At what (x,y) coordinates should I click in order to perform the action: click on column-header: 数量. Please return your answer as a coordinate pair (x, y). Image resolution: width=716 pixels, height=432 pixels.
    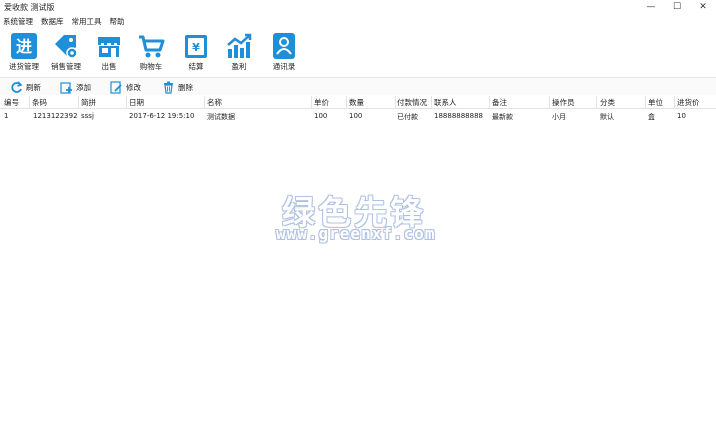
    Looking at the image, I should click on (356, 102).